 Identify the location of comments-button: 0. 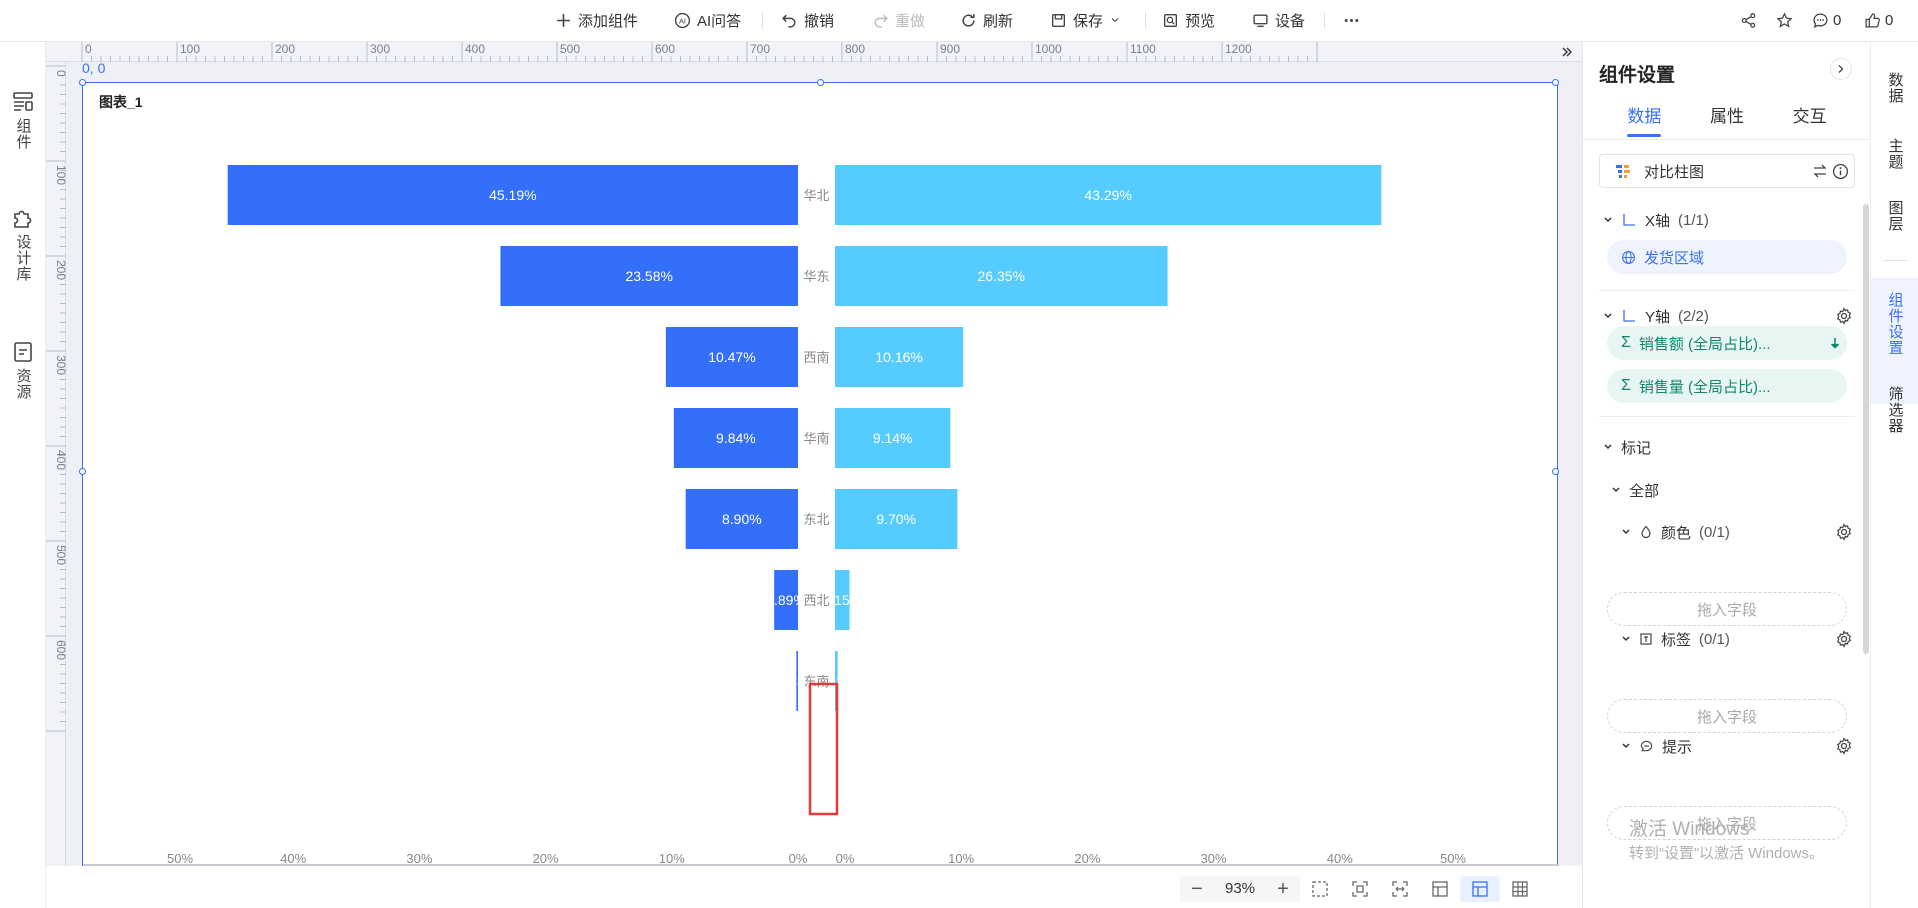
(1826, 20).